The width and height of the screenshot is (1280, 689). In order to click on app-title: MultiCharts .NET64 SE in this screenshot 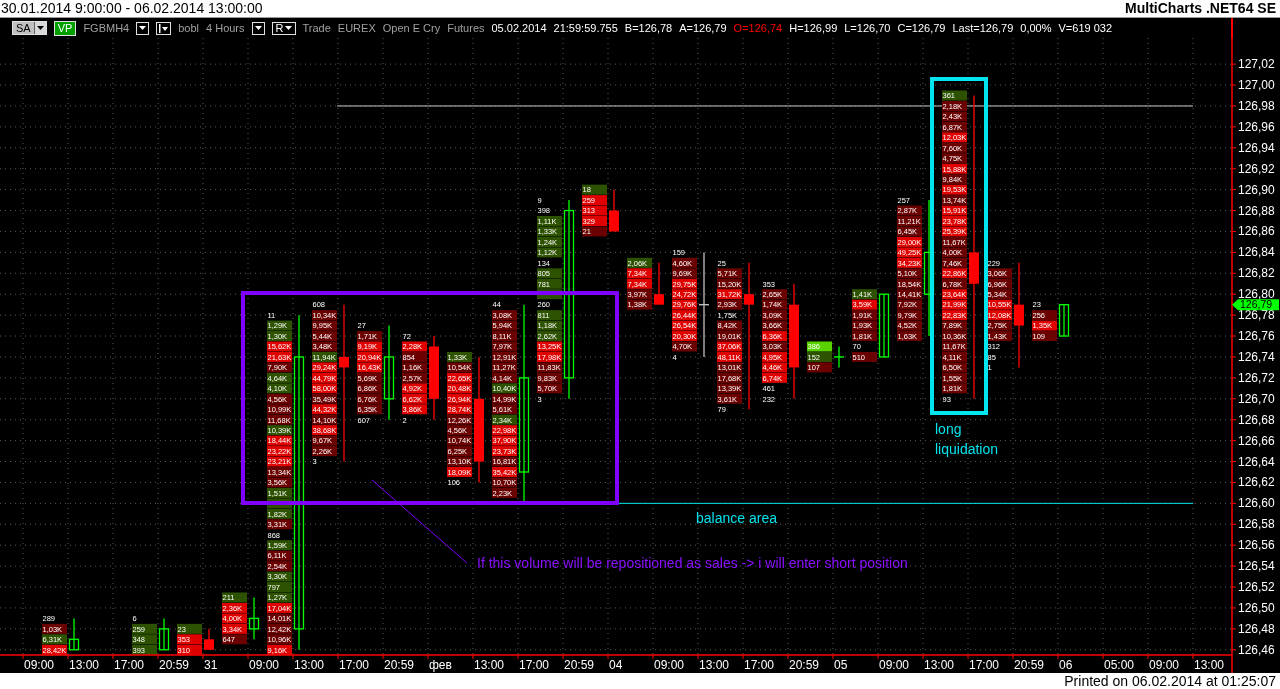, I will do `click(1200, 8)`.